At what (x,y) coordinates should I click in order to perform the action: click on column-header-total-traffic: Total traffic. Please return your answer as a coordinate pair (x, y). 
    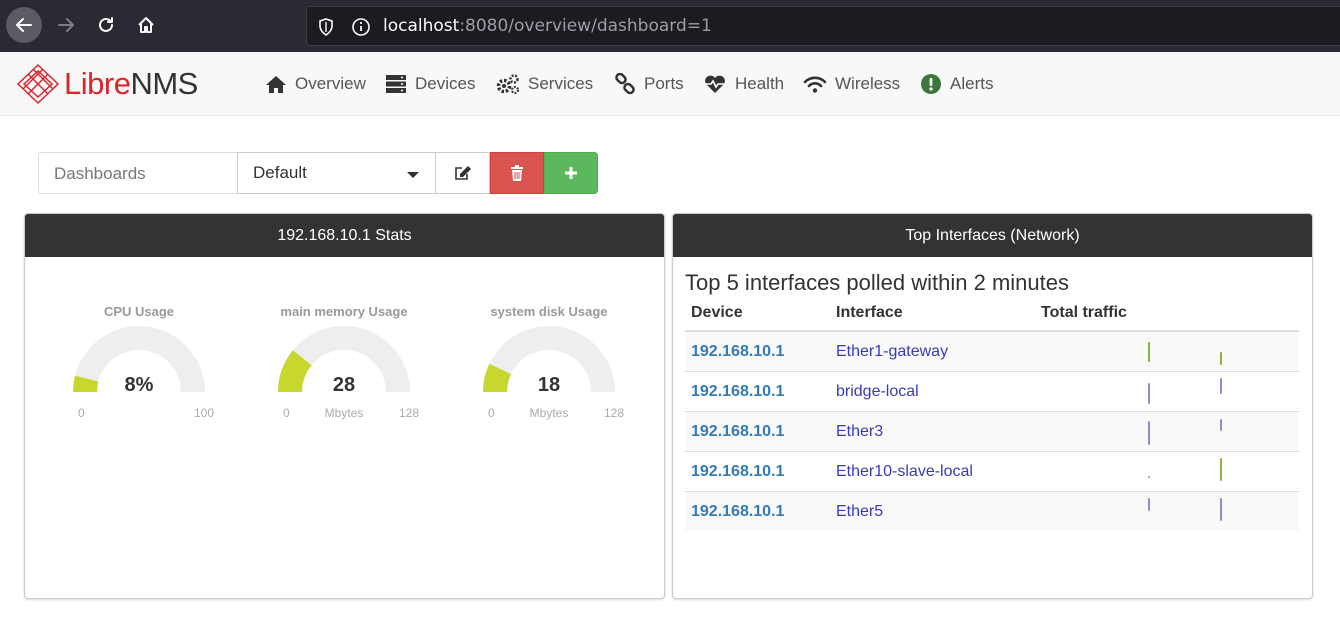
    Looking at the image, I should click on (1167, 314).